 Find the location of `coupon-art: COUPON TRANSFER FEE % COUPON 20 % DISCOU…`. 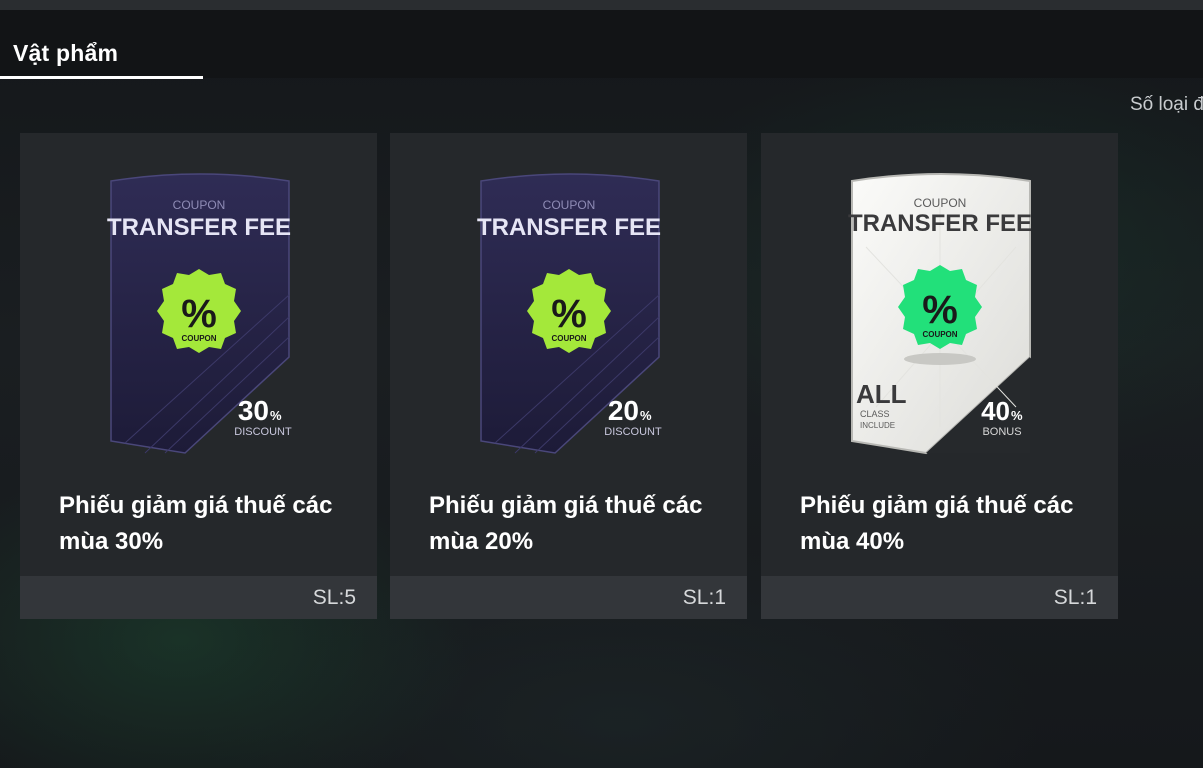

coupon-art: COUPON TRANSFER FEE % COUPON 20 % DISCOU… is located at coordinates (568, 303).